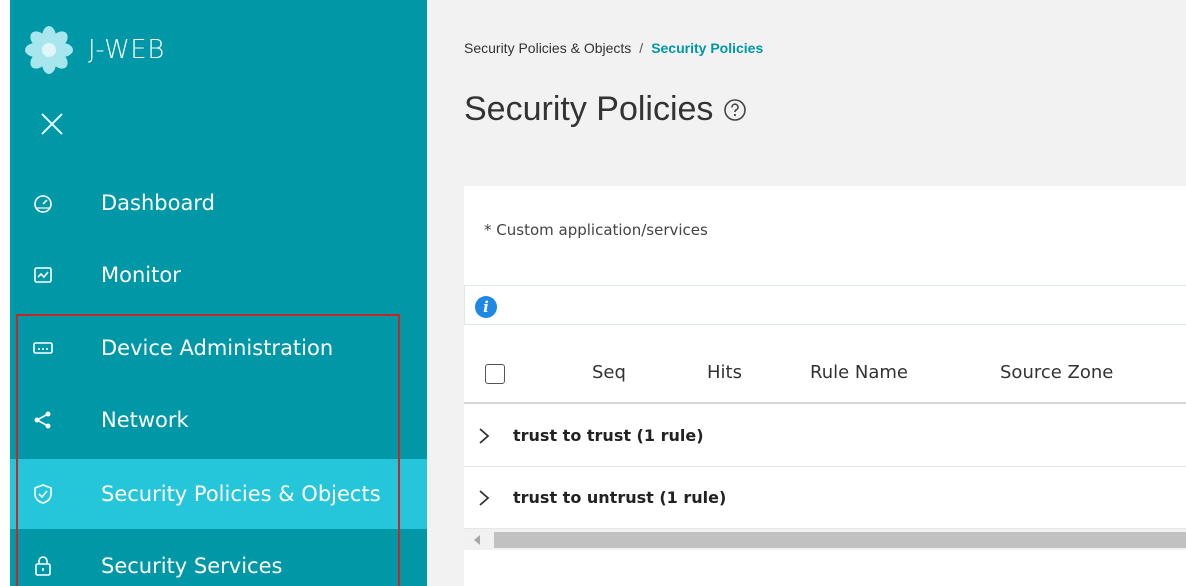 The height and width of the screenshot is (586, 1186). I want to click on monitor-chart-icon, so click(43, 275).